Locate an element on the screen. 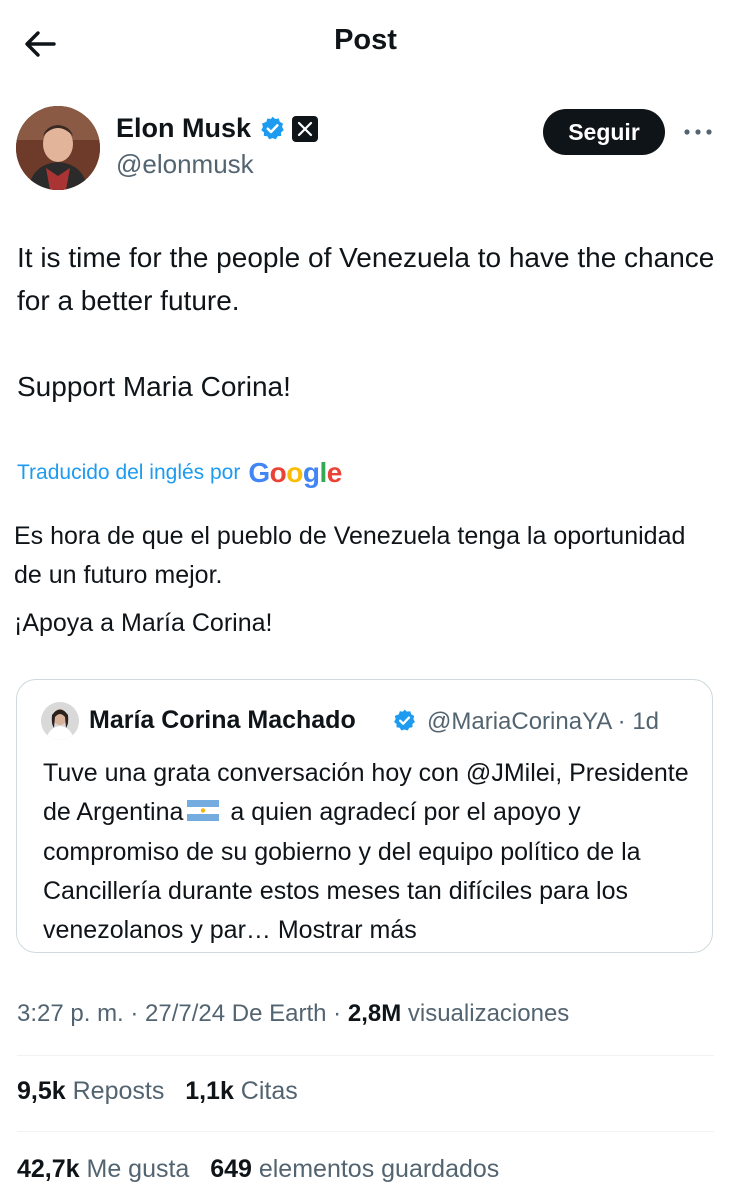  x-affiliate-icon is located at coordinates (305, 128).